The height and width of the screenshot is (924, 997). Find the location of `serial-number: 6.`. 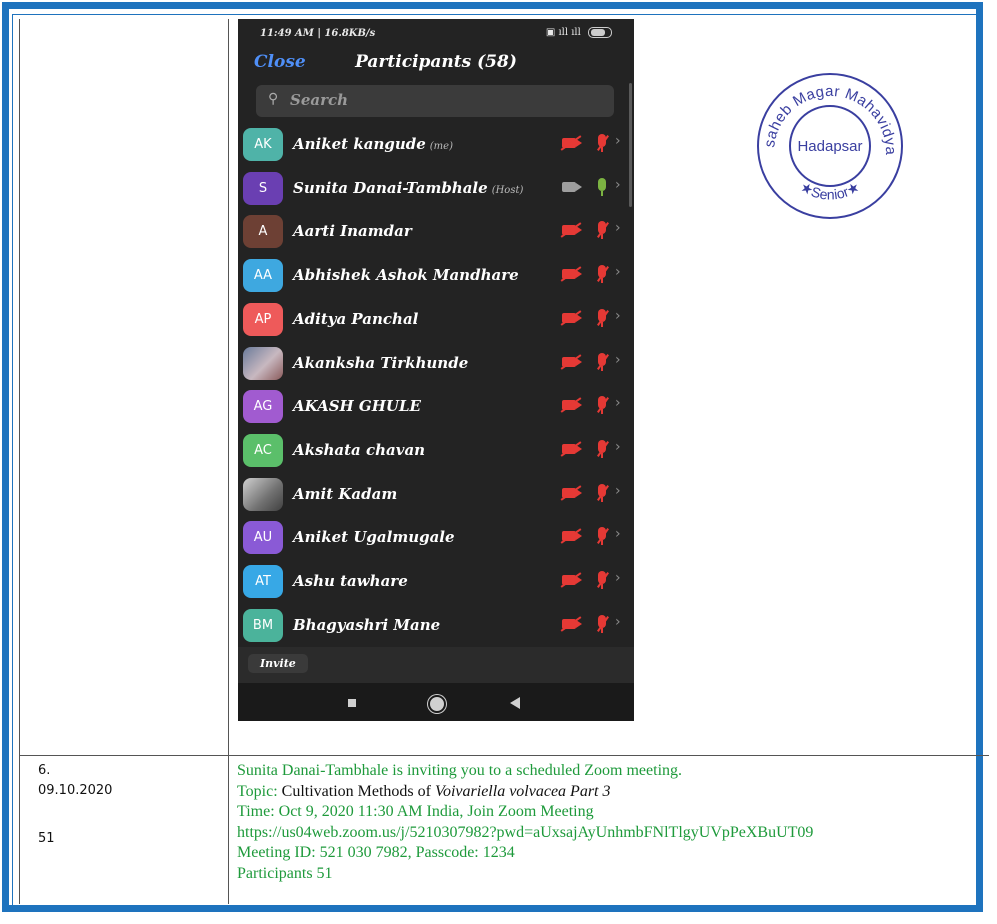

serial-number: 6. is located at coordinates (44, 770).